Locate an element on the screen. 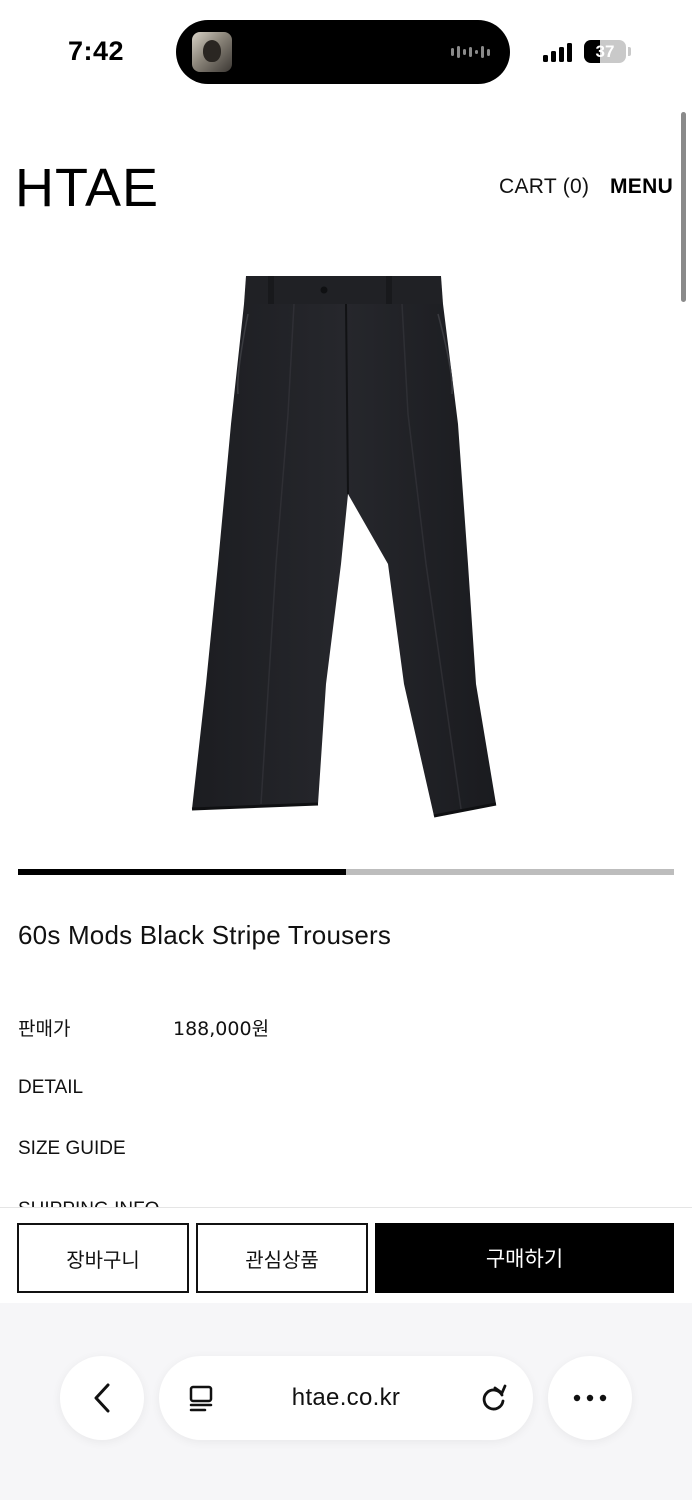 The height and width of the screenshot is (1500, 692). status-bar: 7:42 37 is located at coordinates (346, 50).